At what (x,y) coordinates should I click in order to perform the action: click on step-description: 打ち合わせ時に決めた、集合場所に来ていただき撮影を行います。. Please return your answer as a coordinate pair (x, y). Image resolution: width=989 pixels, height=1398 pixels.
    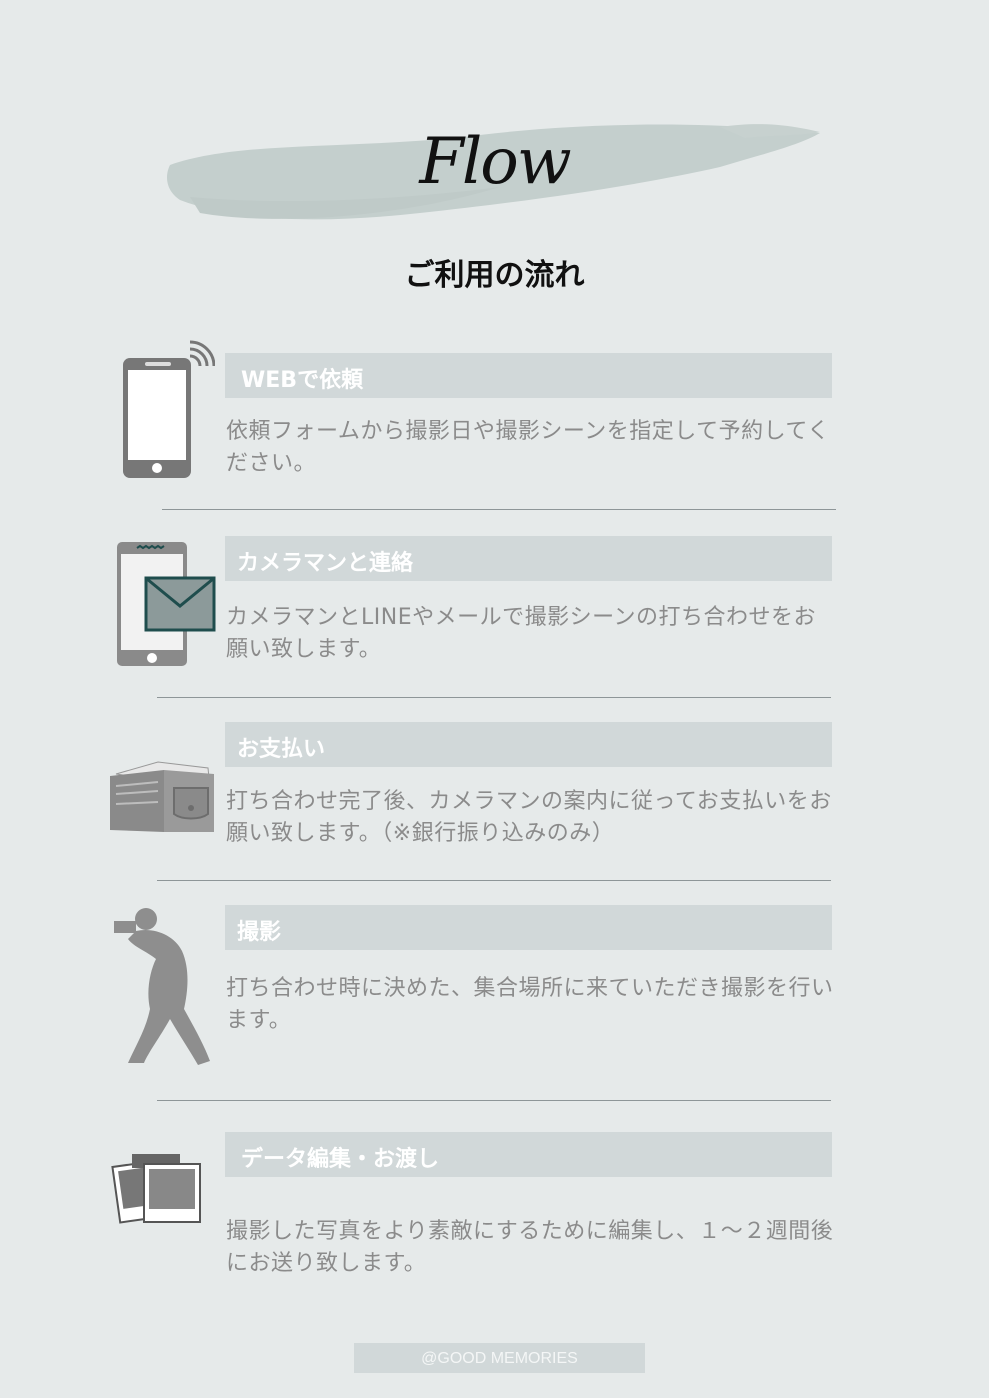
    Looking at the image, I should click on (530, 1004).